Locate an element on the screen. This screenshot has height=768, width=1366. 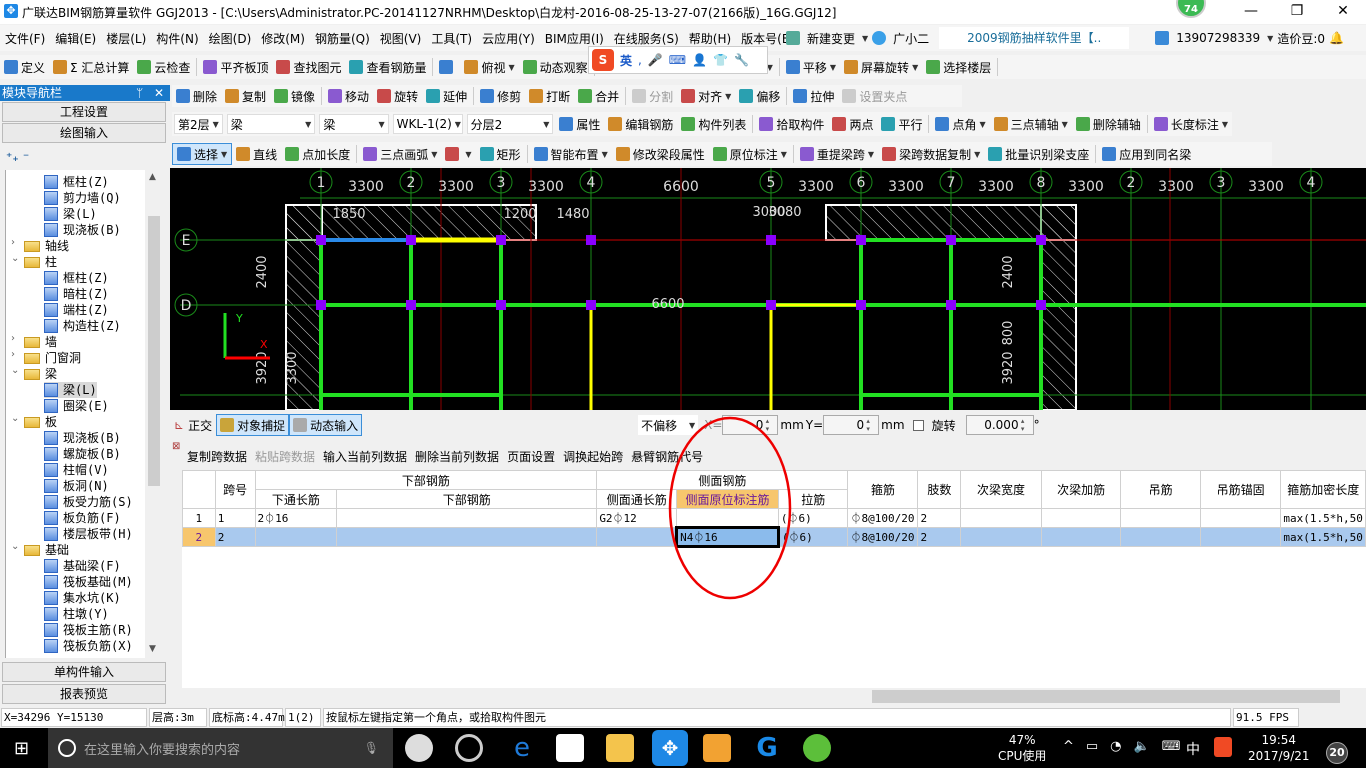
edge-icon: e is located at coordinates (522, 748).